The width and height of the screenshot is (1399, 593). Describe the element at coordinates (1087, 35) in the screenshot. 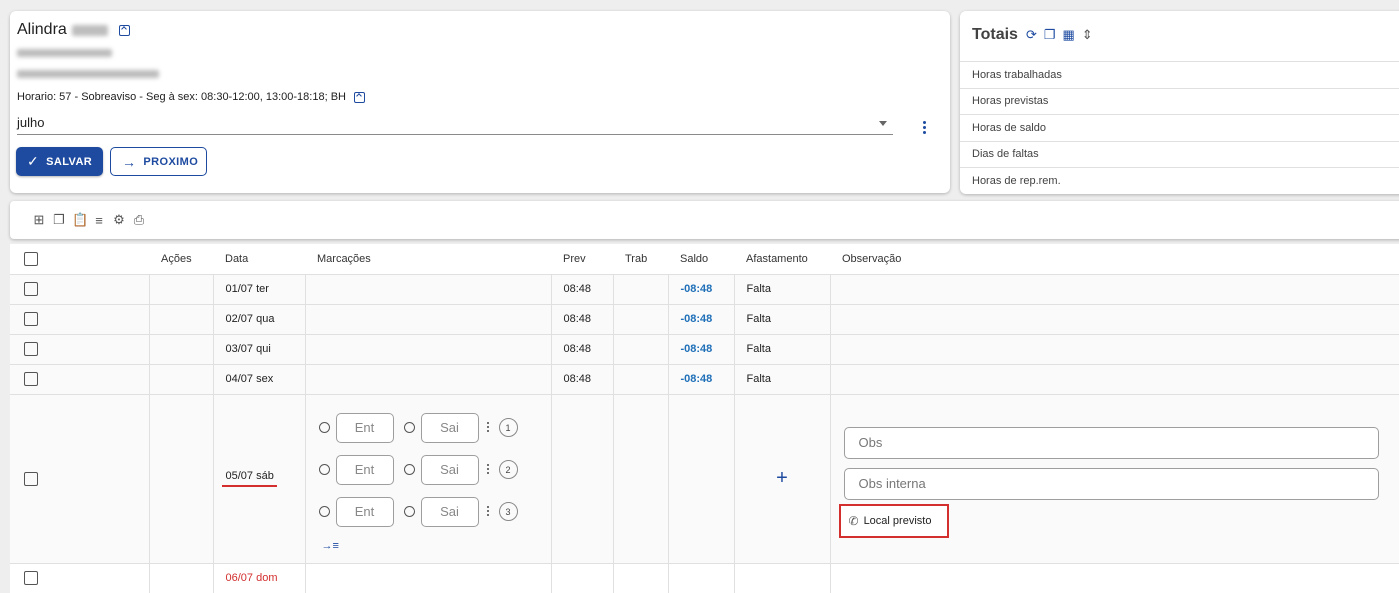

I see `expand-collapse-icon: ⇕` at that location.